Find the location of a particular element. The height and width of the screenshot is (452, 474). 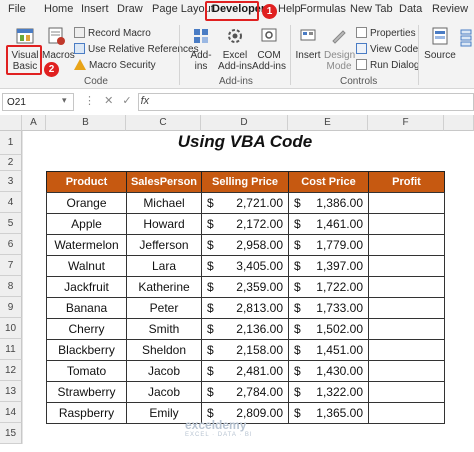

cell-cost-price: $1,386.00 is located at coordinates (328, 203).